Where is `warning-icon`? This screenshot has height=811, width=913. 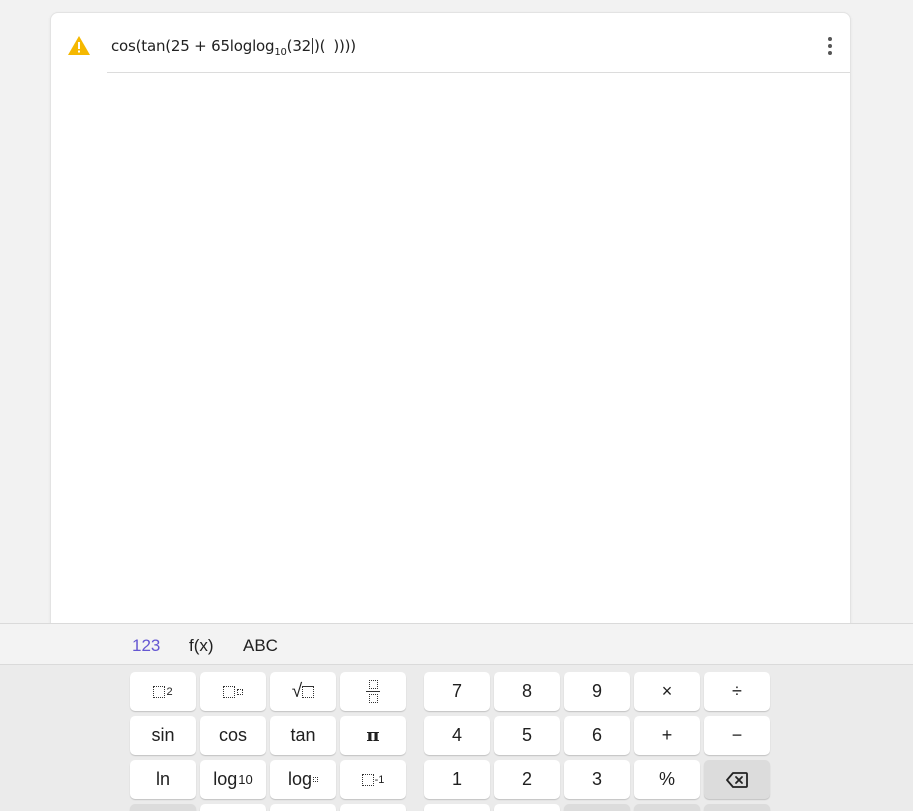
warning-icon is located at coordinates (79, 45).